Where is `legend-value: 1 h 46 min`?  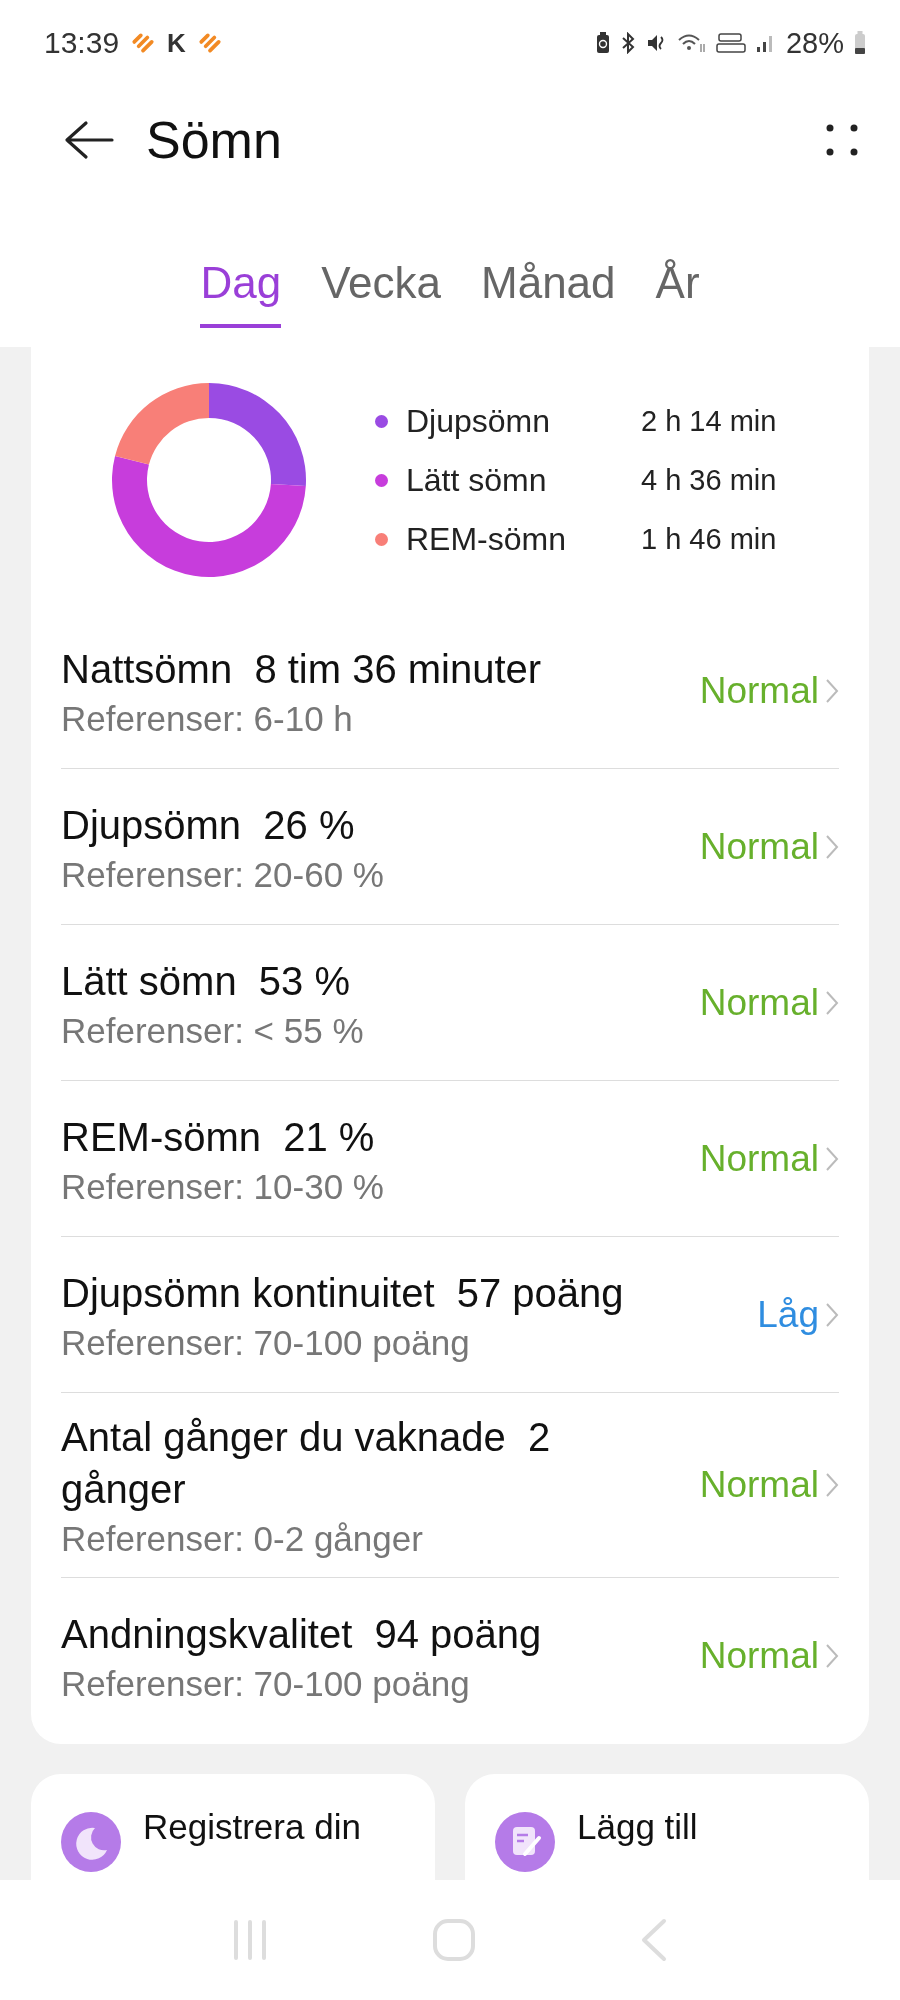
legend-value: 1 h 46 min is located at coordinates (709, 539).